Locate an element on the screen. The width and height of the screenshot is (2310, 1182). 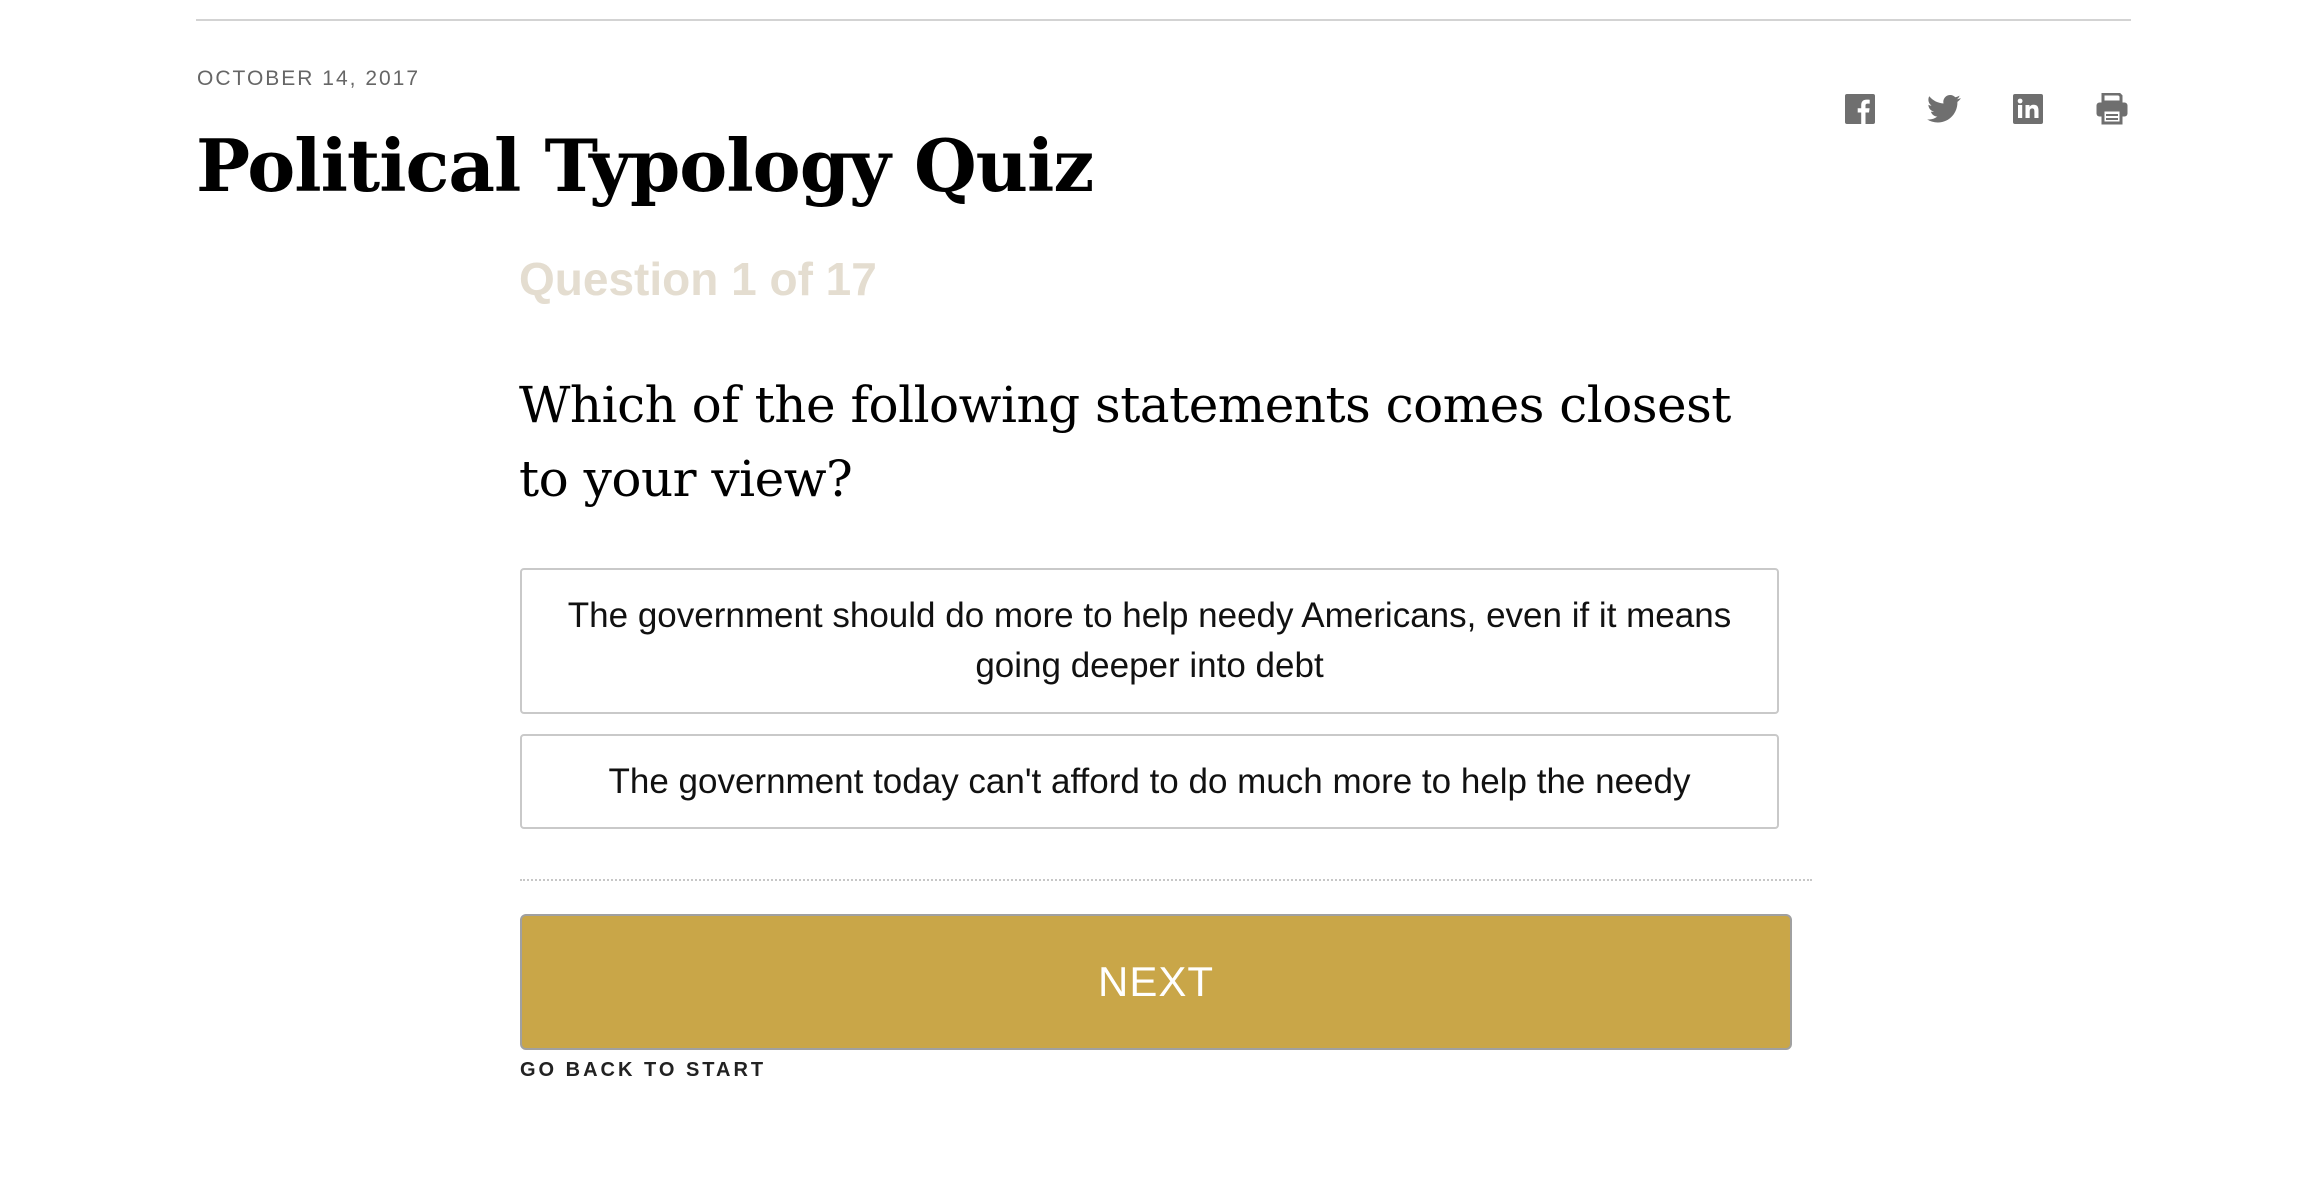
print-button is located at coordinates (2112, 109).